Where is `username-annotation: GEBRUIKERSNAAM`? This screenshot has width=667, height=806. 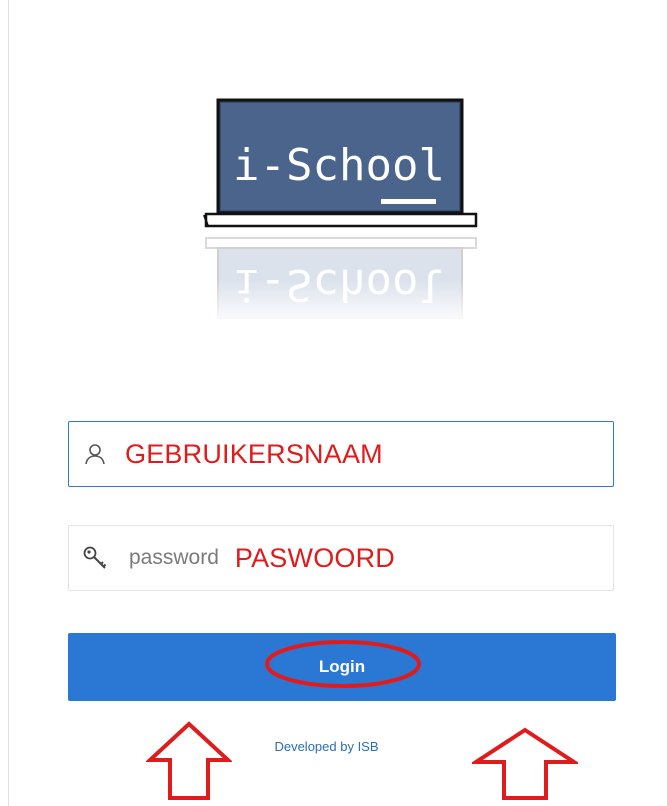 username-annotation: GEBRUIKERSNAAM is located at coordinates (254, 453).